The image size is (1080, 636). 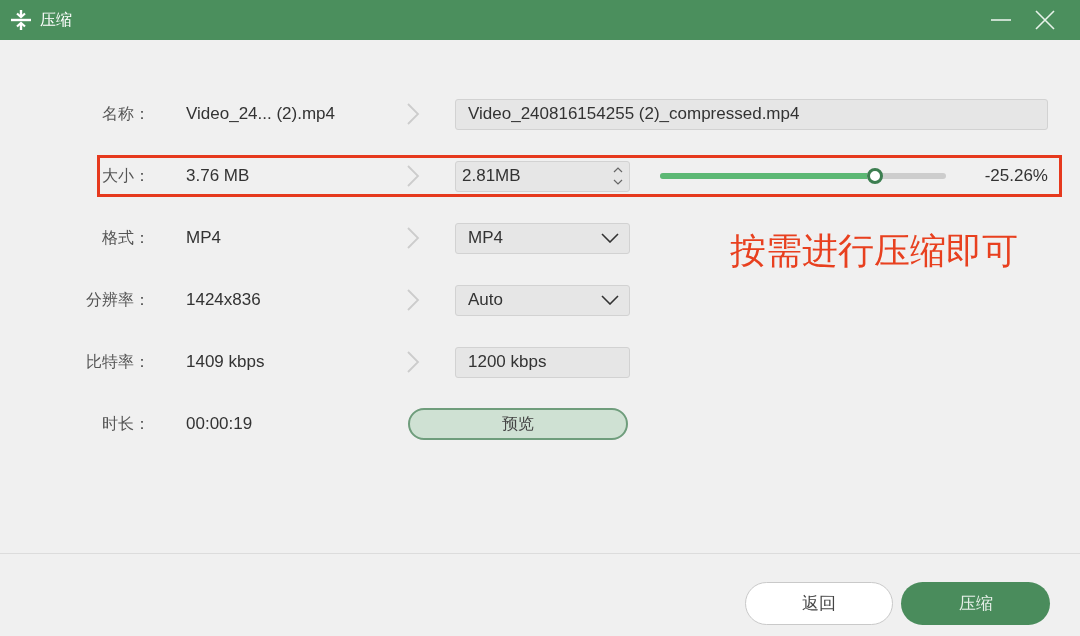 I want to click on source-value: 1409 kbps, so click(x=226, y=362).